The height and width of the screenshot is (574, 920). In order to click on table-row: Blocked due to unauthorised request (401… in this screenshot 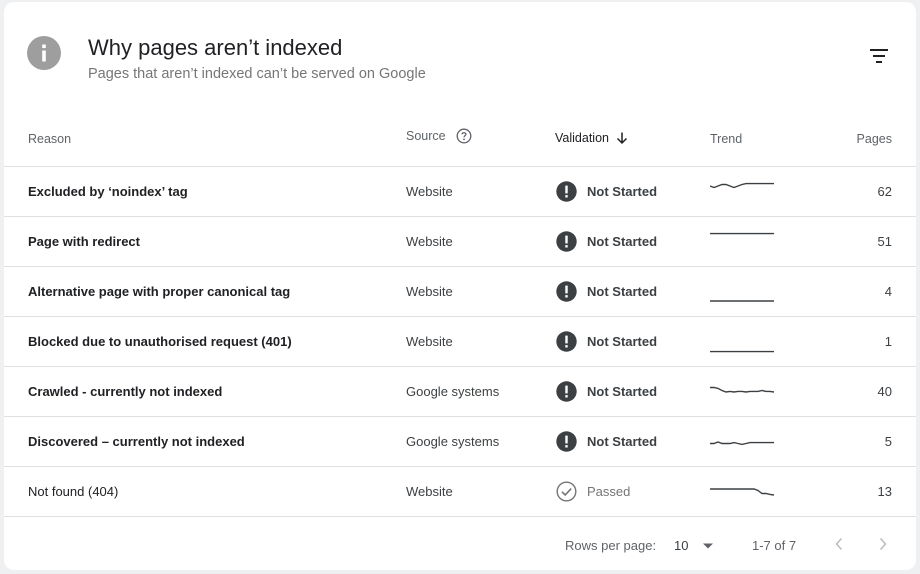, I will do `click(460, 342)`.